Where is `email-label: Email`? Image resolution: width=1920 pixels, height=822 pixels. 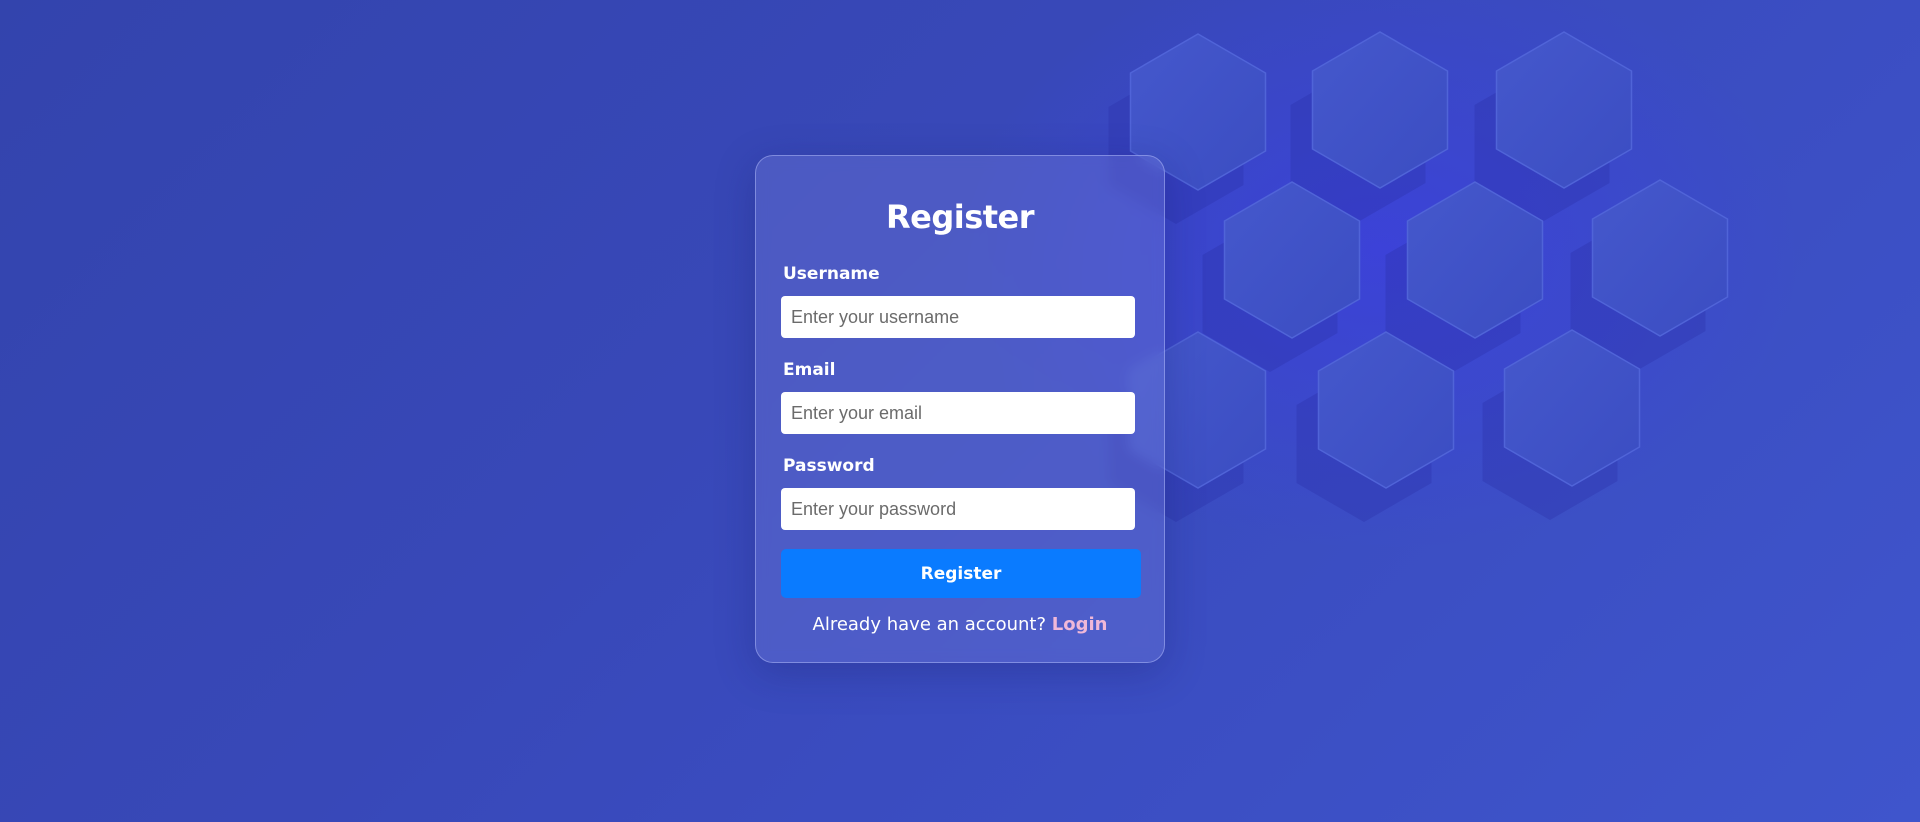
email-label: Email is located at coordinates (809, 370).